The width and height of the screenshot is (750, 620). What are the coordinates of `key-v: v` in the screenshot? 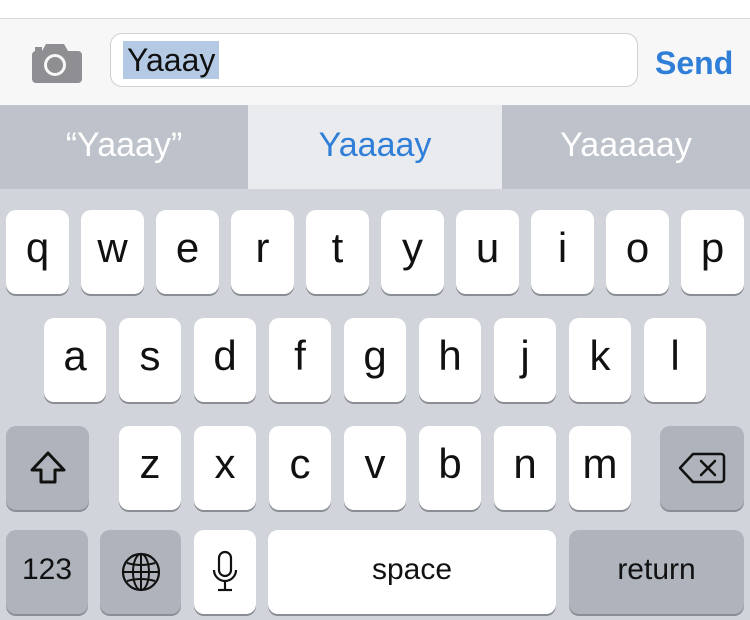 It's located at (375, 468).